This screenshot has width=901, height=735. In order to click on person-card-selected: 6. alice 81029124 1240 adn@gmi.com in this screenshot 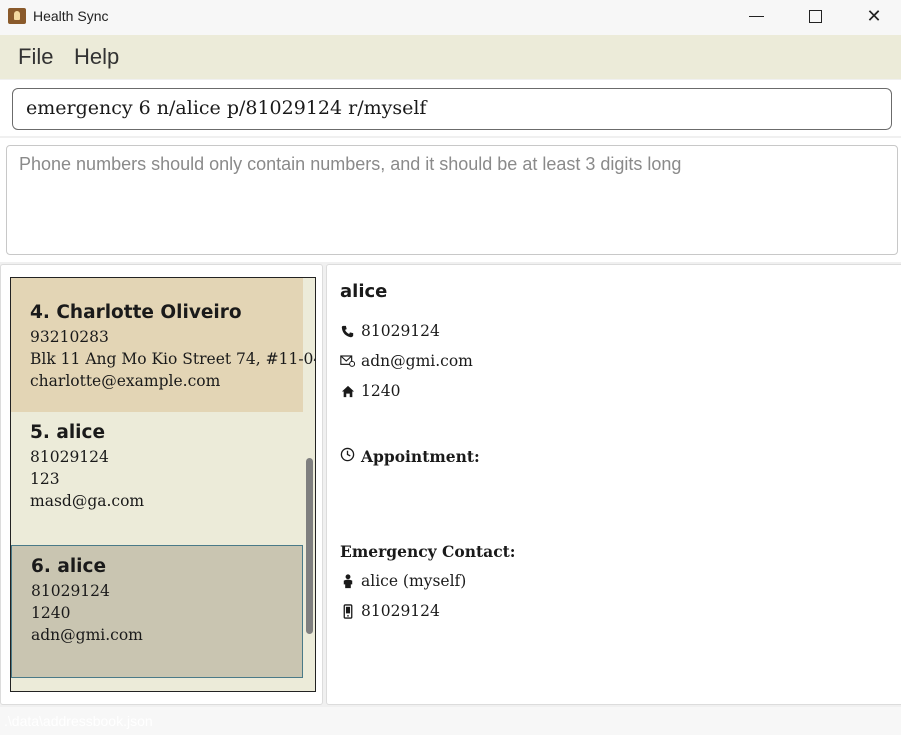, I will do `click(157, 611)`.